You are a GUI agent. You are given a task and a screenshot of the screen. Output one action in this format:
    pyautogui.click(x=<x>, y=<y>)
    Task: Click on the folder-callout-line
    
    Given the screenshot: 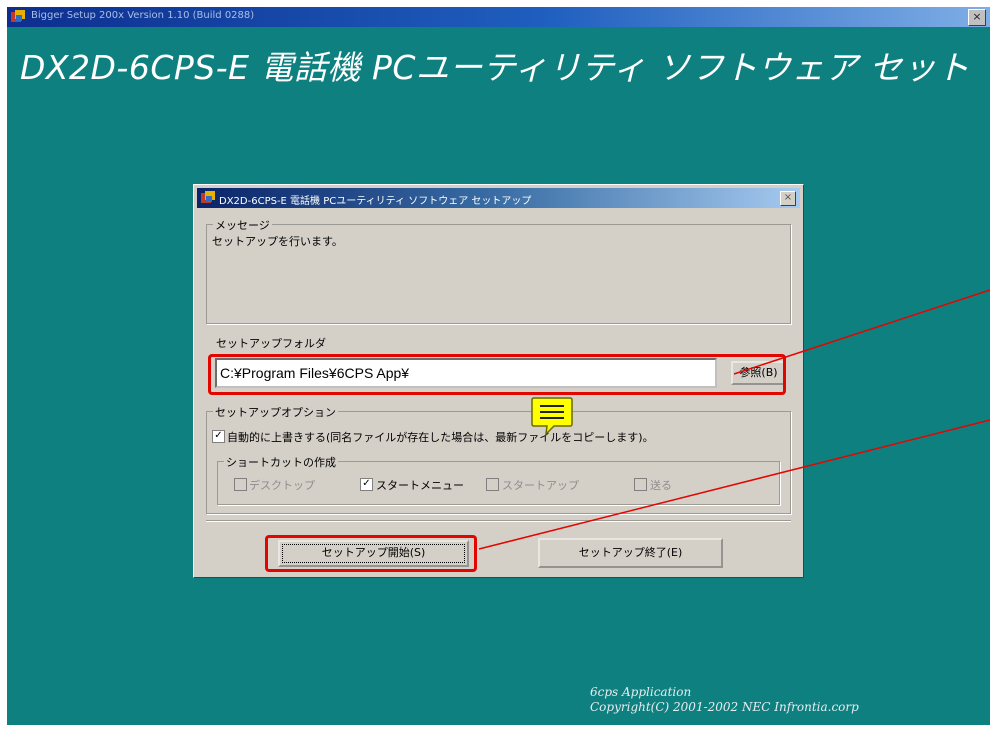 What is the action you would take?
    pyautogui.click(x=862, y=332)
    